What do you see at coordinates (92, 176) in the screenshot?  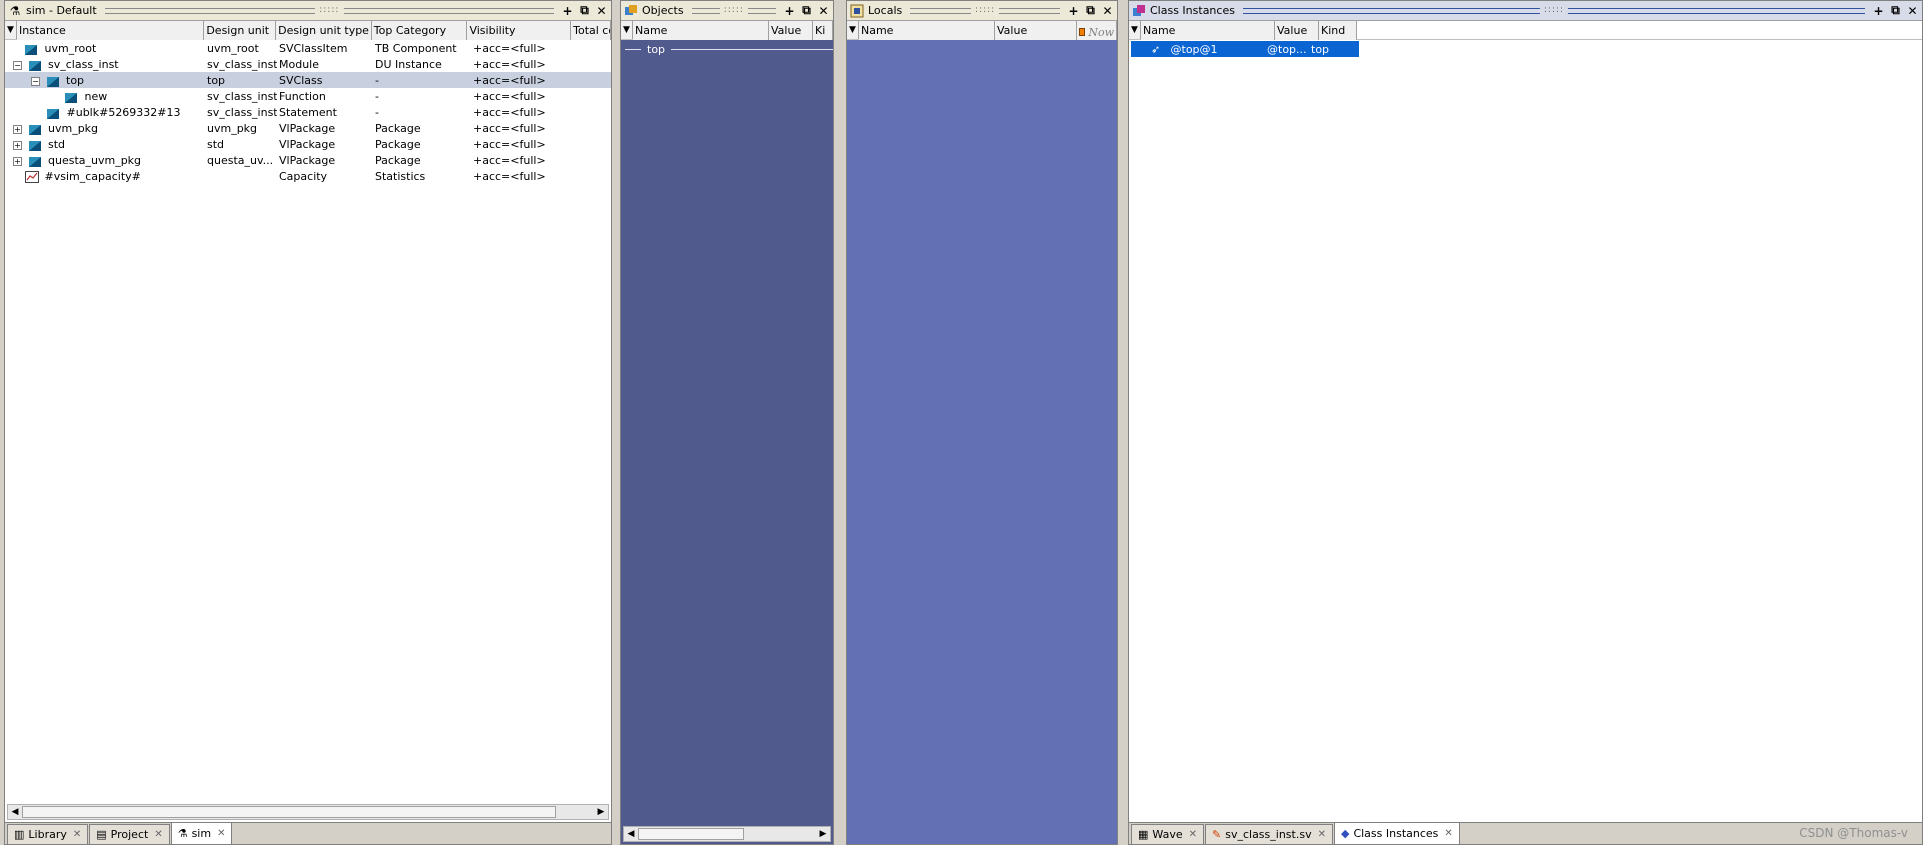 I see `instance-name: #vsim_capacity#` at bounding box center [92, 176].